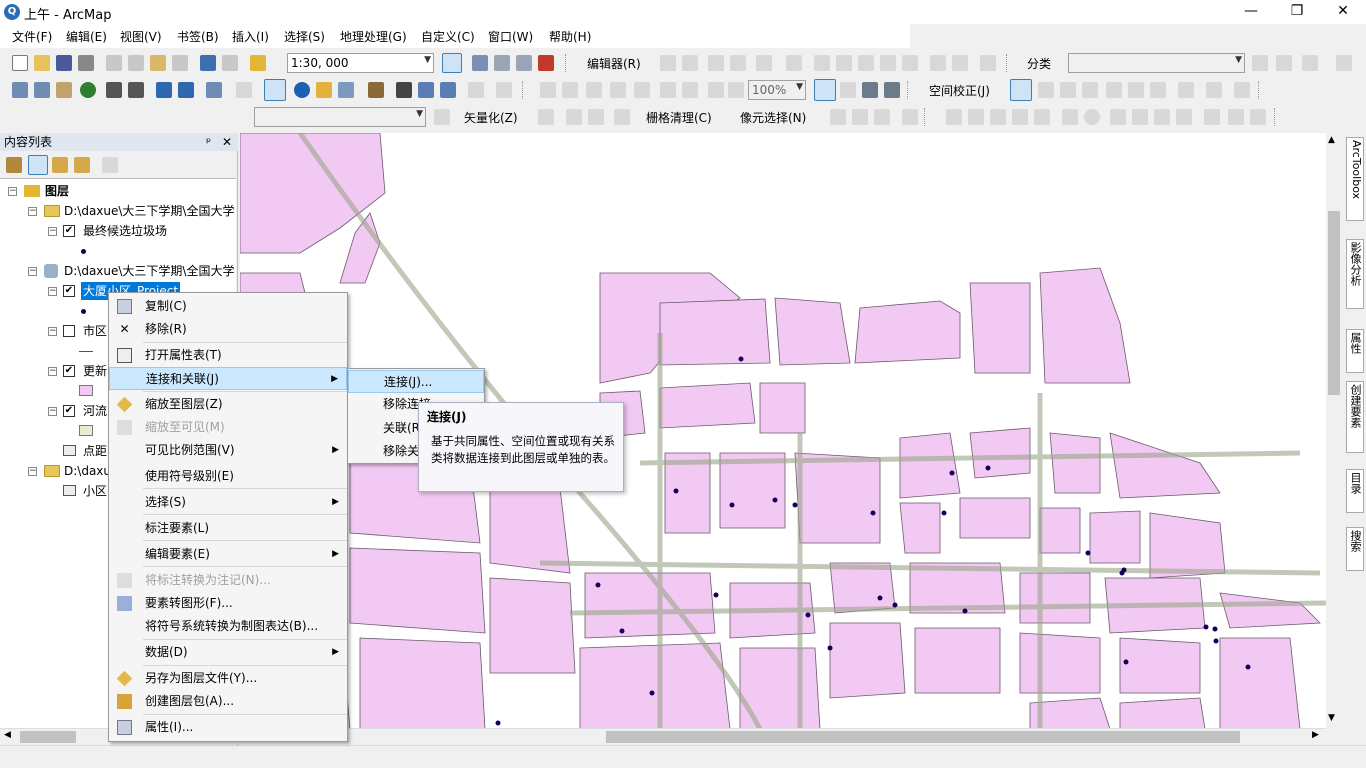 This screenshot has width=1366, height=768. Describe the element at coordinates (64, 90) in the screenshot. I see `pan-hand-icon` at that location.